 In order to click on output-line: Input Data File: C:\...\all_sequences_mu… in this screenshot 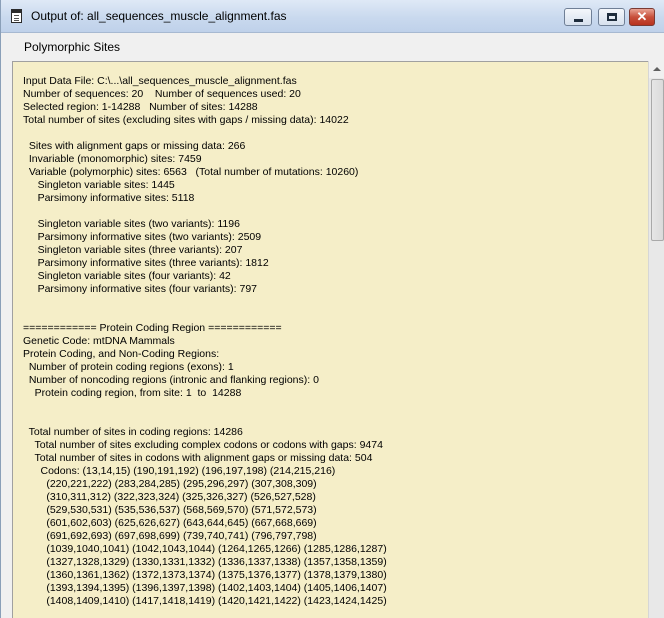, I will do `click(160, 81)`.